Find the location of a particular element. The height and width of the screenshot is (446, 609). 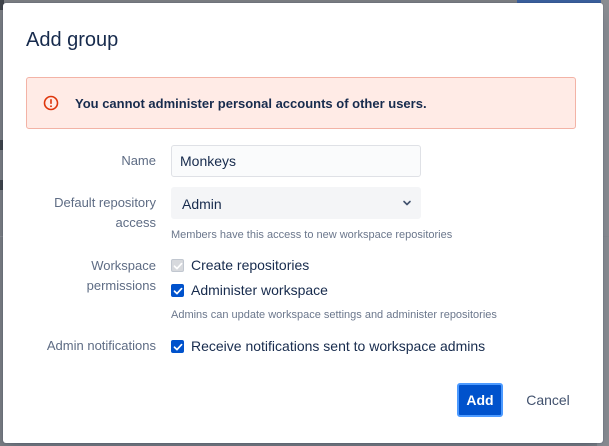

create-repositories-option: Create repositories is located at coordinates (240, 265).